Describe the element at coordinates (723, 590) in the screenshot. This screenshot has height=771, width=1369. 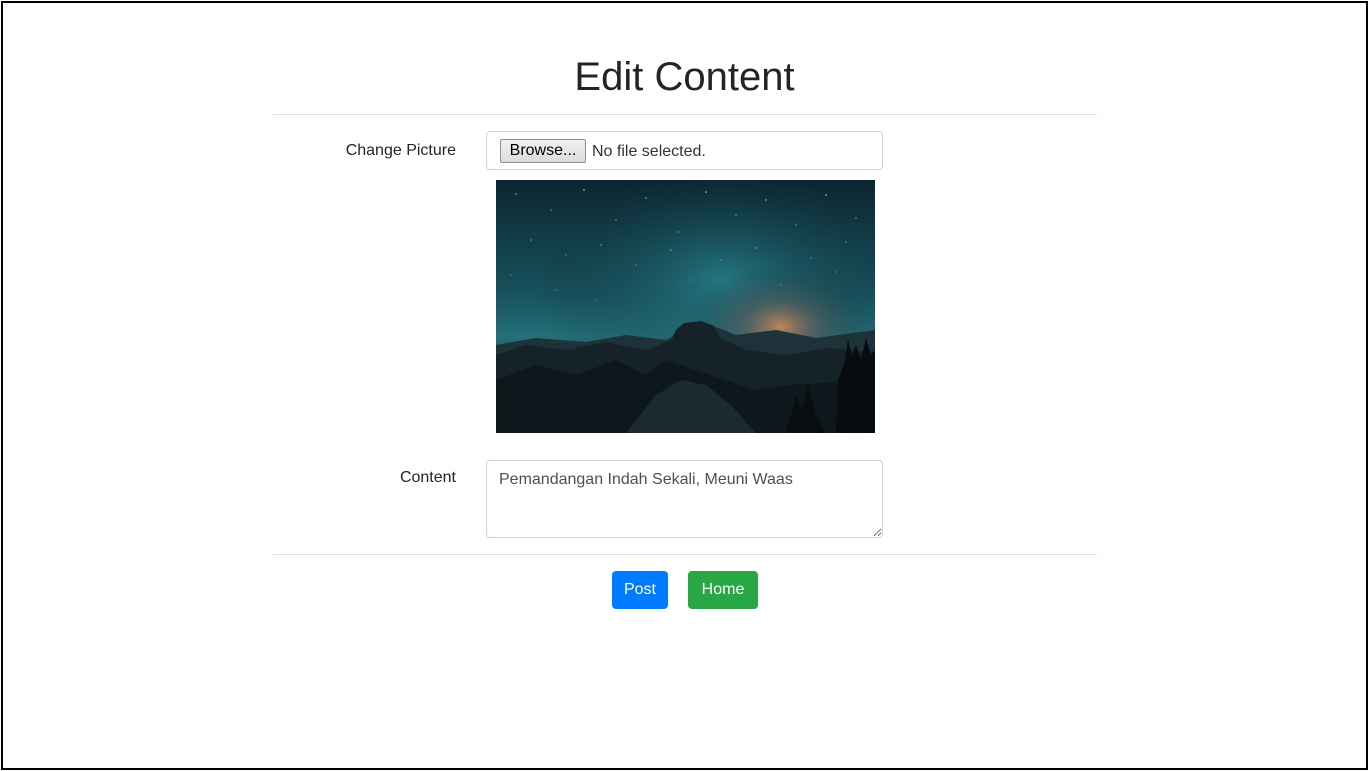
I see `home-button: Home` at that location.